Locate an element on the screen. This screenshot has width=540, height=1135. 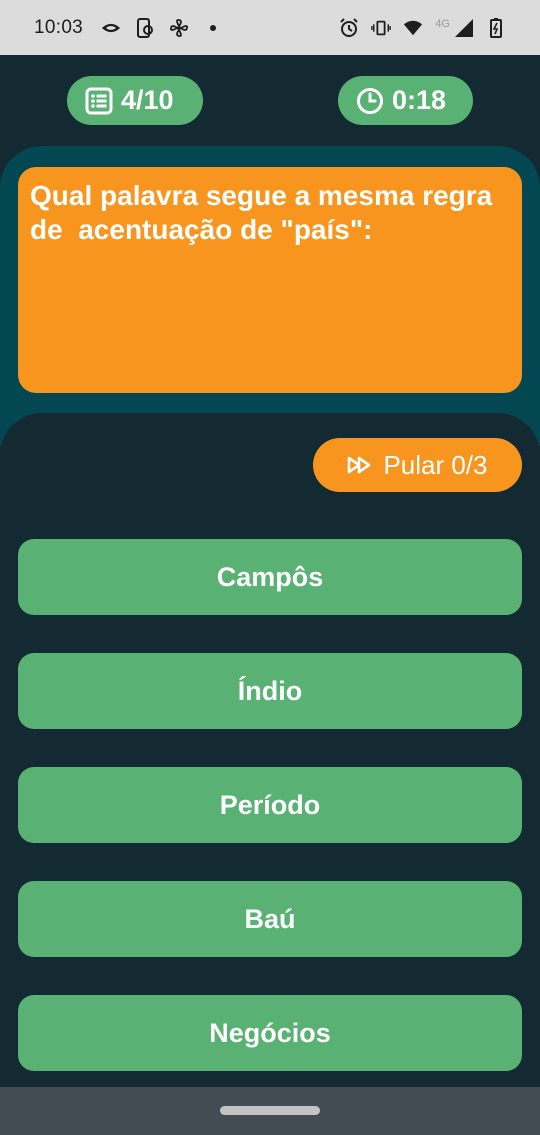
answer-label: Período is located at coordinates (270, 804).